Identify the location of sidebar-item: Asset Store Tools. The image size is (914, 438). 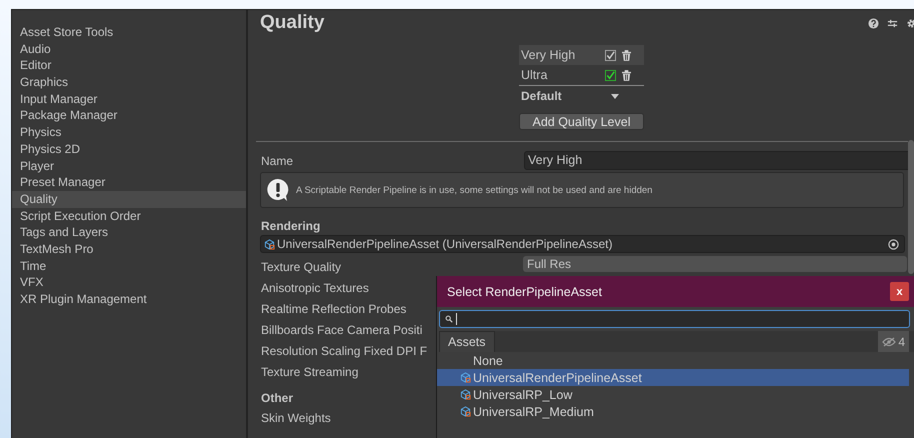
(129, 32).